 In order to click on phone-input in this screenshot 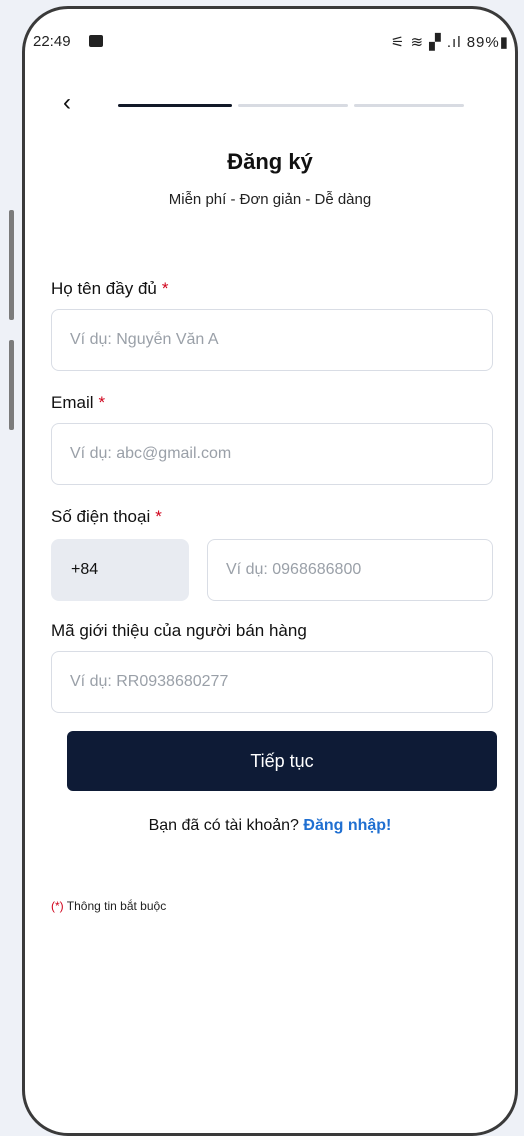, I will do `click(350, 570)`.